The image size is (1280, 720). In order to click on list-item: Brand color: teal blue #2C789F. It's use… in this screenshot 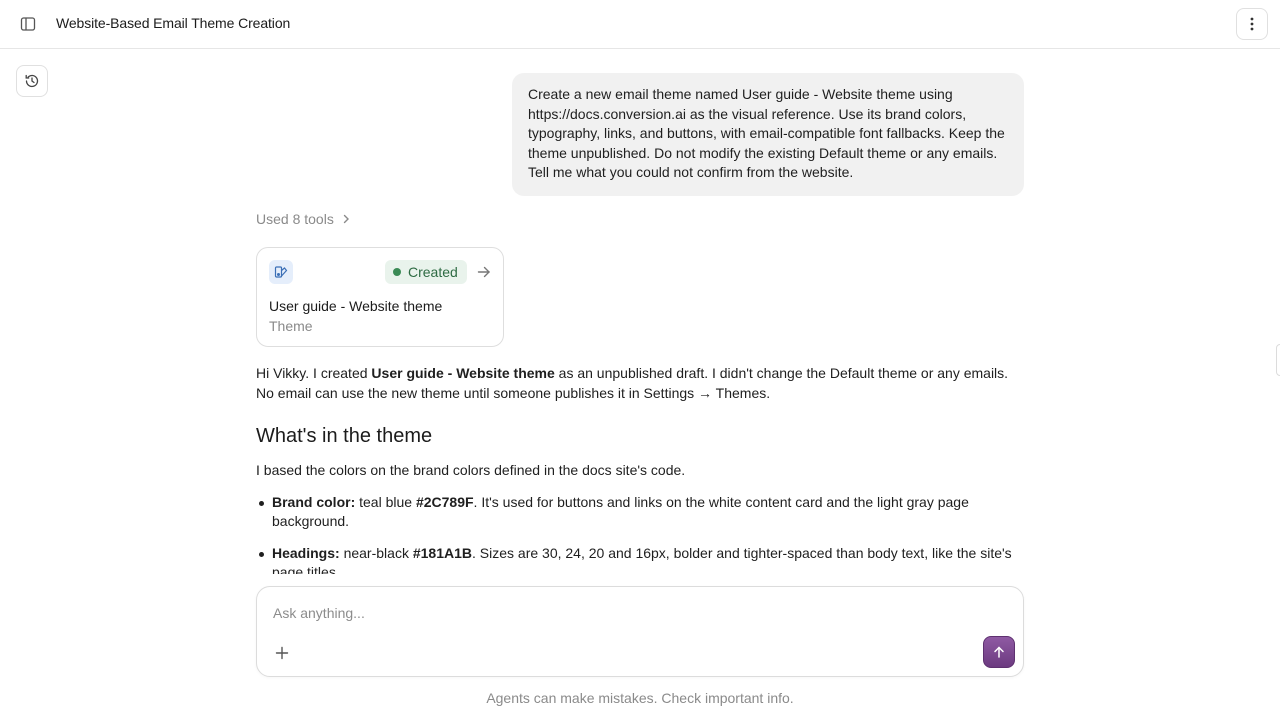, I will do `click(640, 512)`.